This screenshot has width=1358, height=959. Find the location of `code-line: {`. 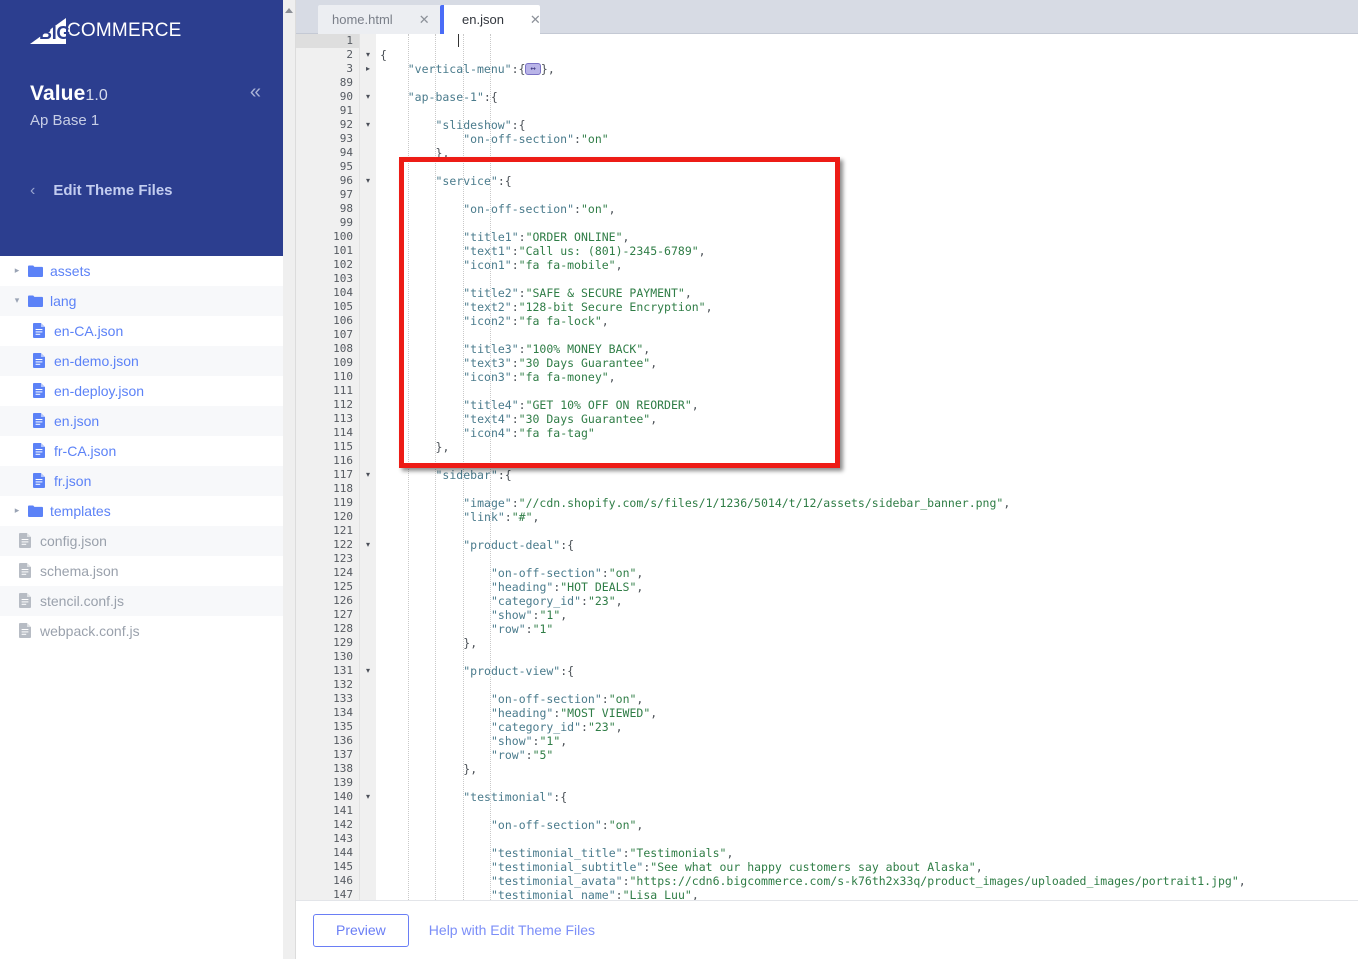

code-line: { is located at coordinates (867, 55).